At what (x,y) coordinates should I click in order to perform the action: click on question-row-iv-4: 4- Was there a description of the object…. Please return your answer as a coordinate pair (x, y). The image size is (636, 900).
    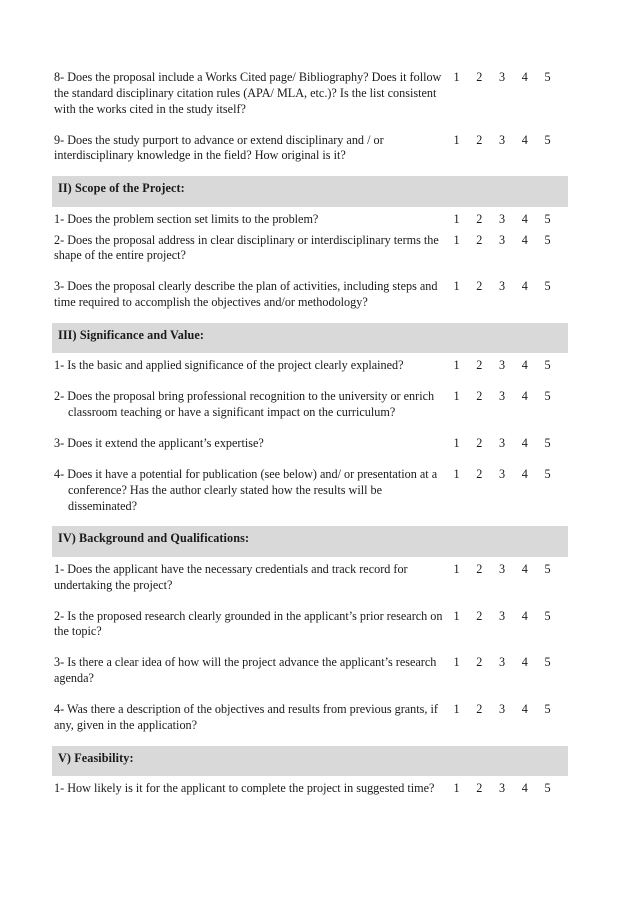
    Looking at the image, I should click on (310, 718).